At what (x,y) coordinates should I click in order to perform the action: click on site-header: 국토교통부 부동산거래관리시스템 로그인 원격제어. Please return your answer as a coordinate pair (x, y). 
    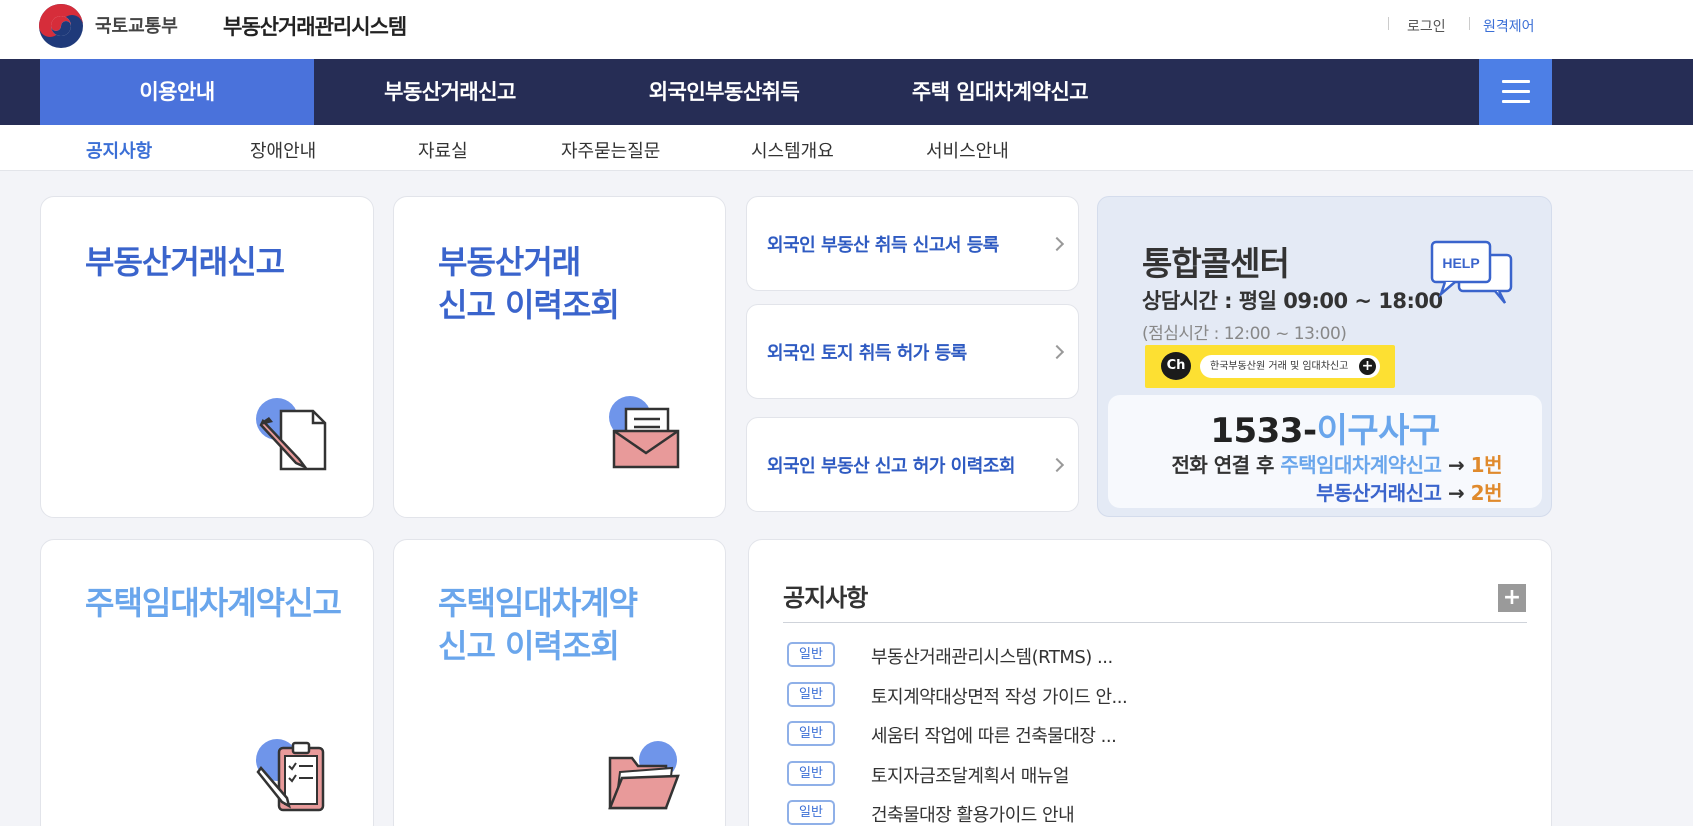
    Looking at the image, I should click on (846, 29).